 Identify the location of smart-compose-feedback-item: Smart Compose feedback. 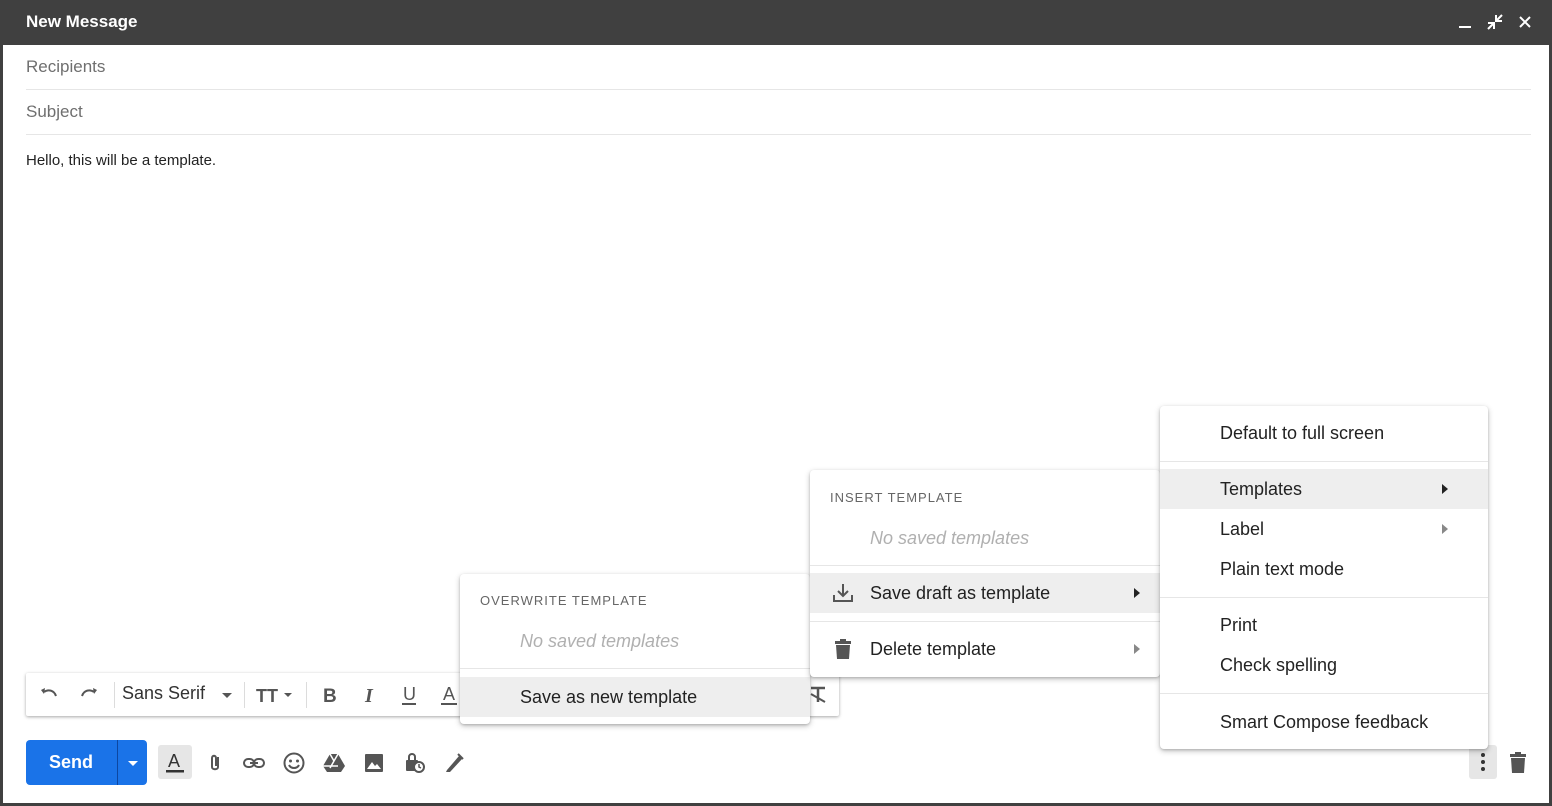
(1324, 722).